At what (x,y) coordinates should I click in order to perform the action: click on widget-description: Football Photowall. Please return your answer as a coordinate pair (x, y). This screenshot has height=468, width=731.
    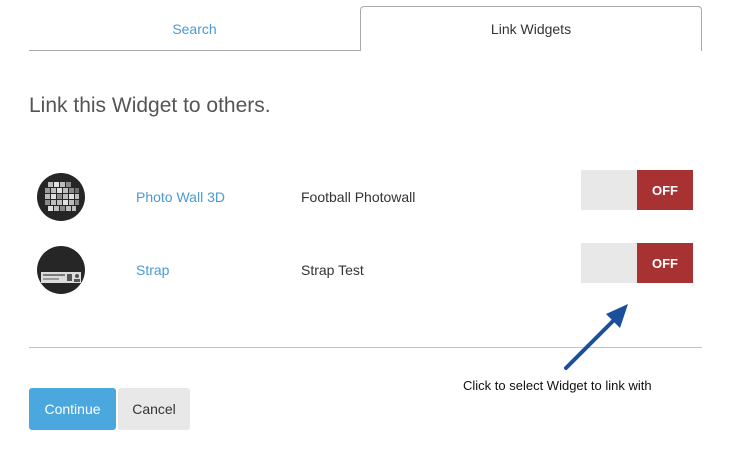
    Looking at the image, I should click on (358, 197).